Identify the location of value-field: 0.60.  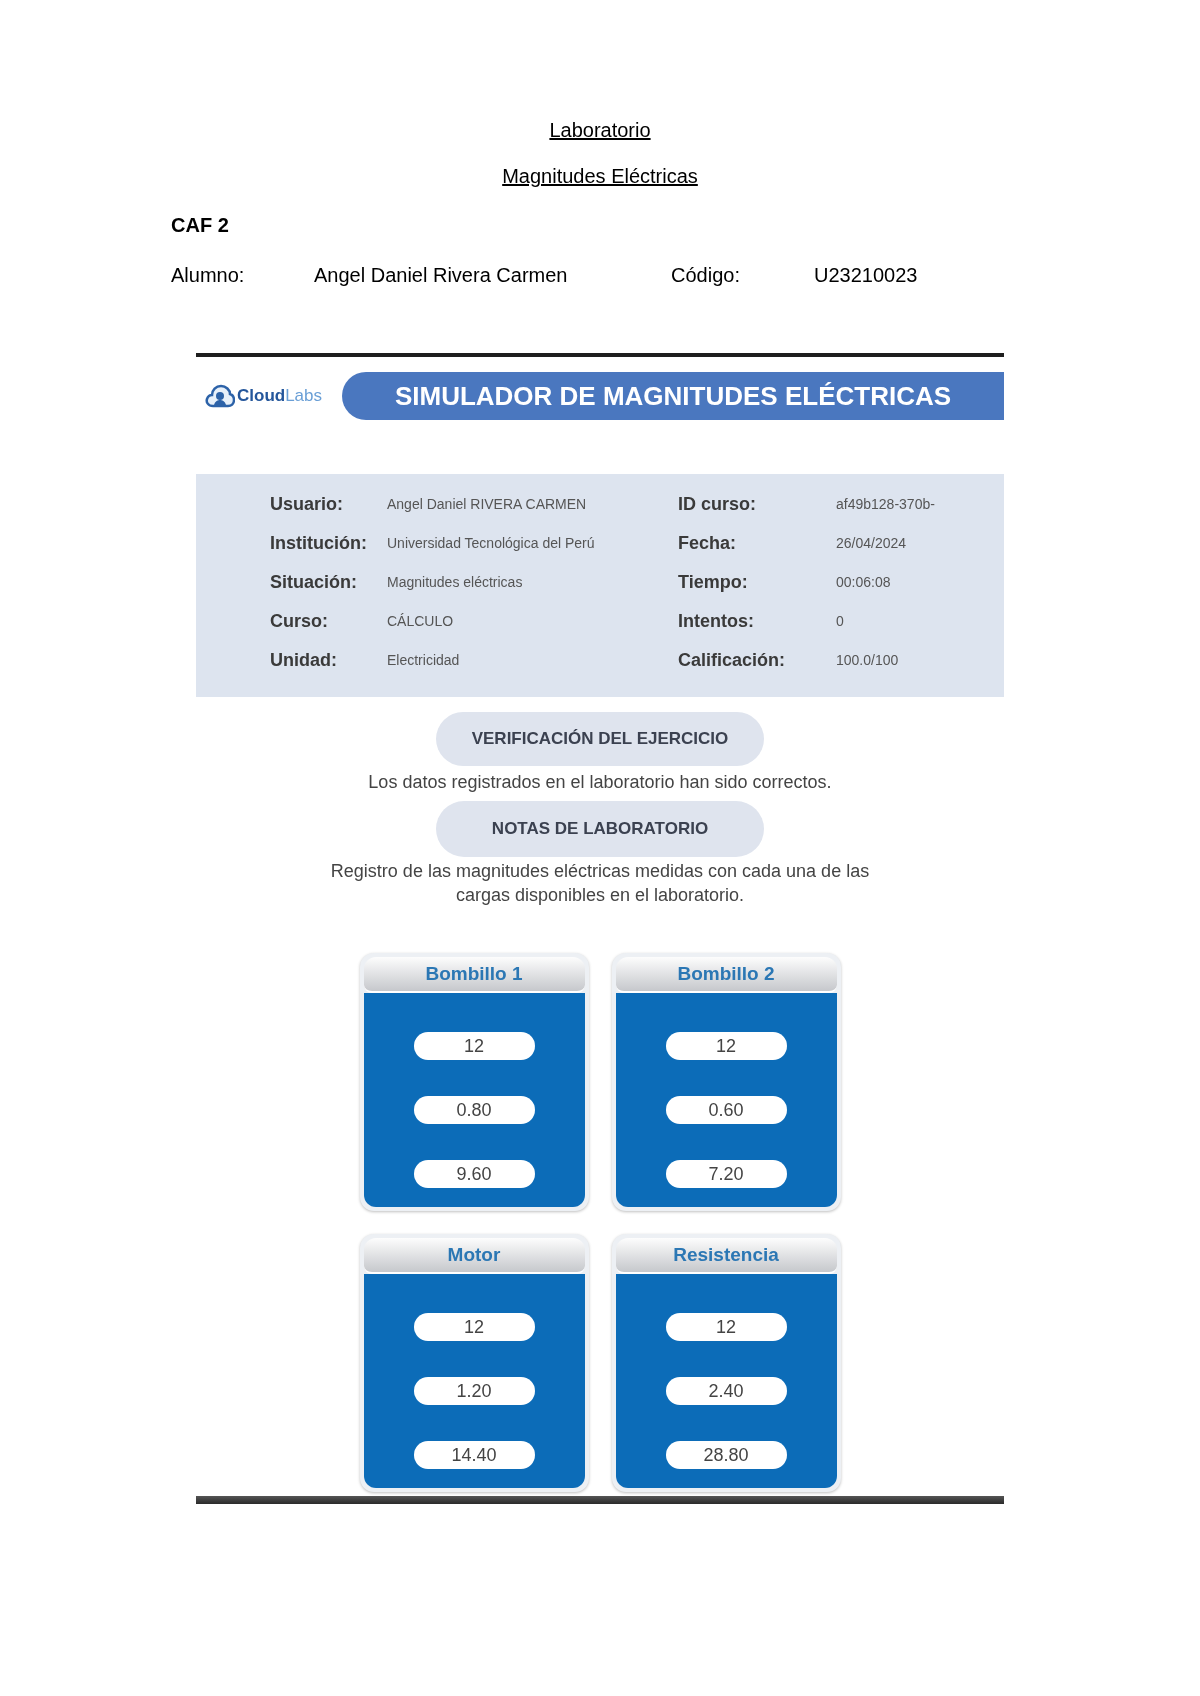
(726, 1110).